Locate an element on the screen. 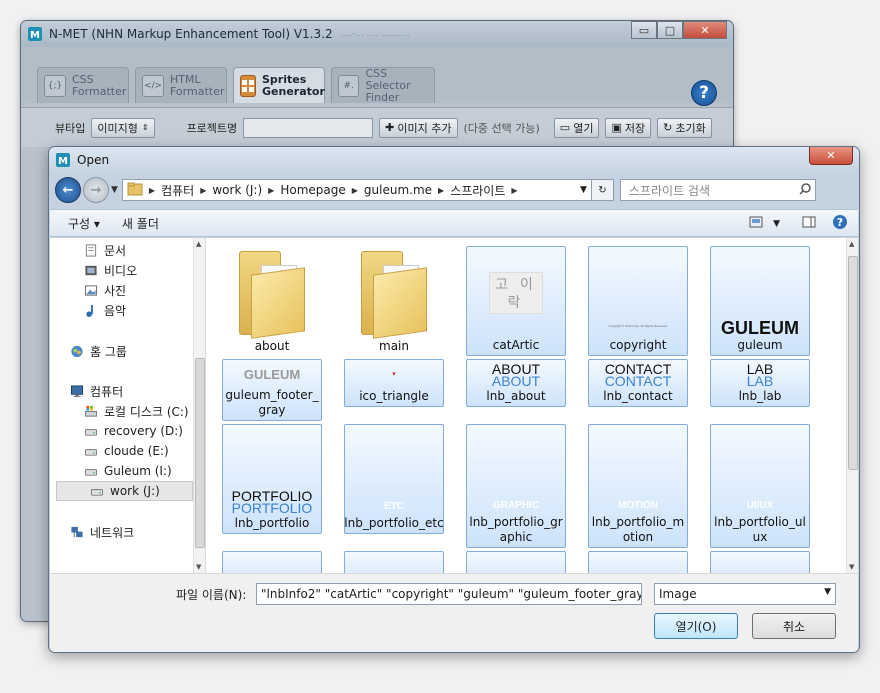 This screenshot has width=880, height=693. refresh-button: ↻ is located at coordinates (602, 190).